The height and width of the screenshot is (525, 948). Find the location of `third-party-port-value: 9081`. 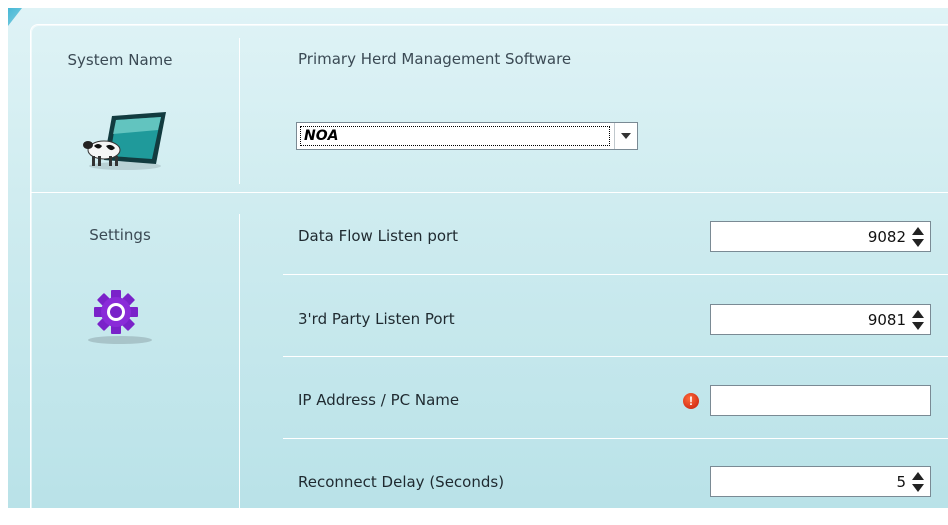

third-party-port-value: 9081 is located at coordinates (886, 320).